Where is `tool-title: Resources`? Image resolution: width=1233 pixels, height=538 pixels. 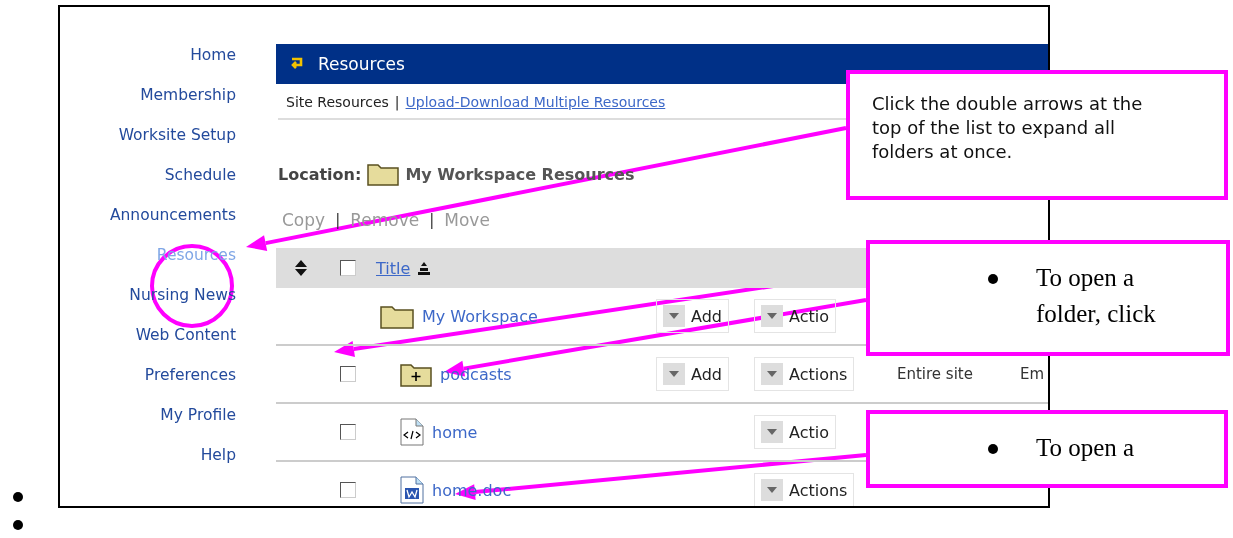 tool-title: Resources is located at coordinates (361, 64).